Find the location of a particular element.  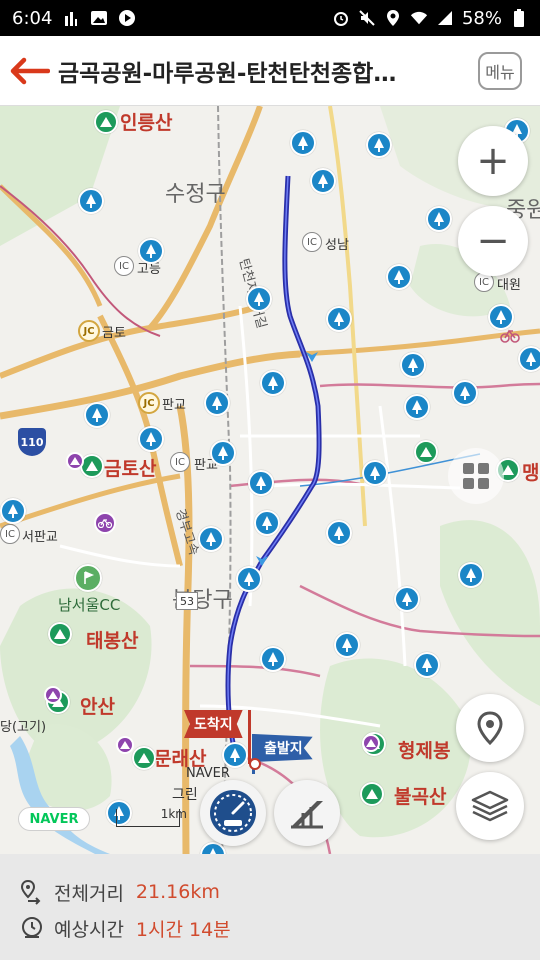

place-label: 남서울CC is located at coordinates (89, 605).